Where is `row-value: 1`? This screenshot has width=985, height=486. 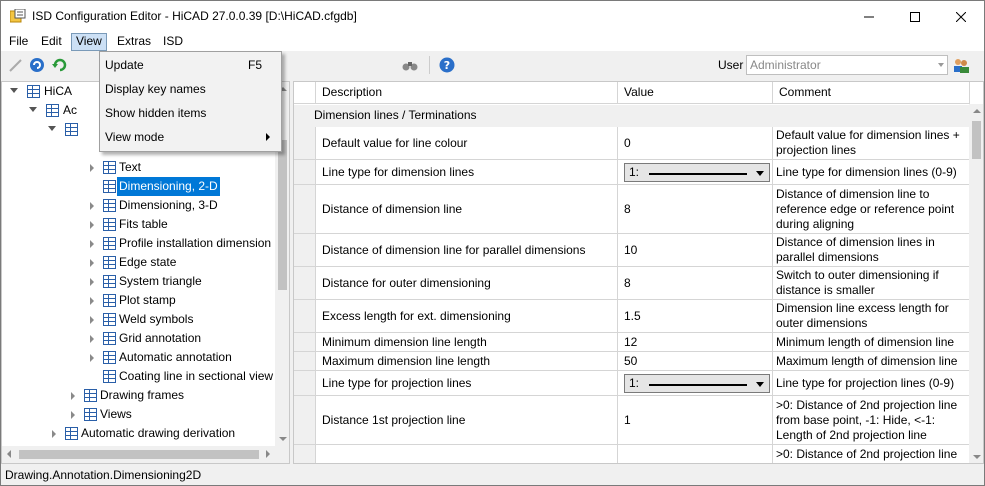
row-value: 1 is located at coordinates (695, 420).